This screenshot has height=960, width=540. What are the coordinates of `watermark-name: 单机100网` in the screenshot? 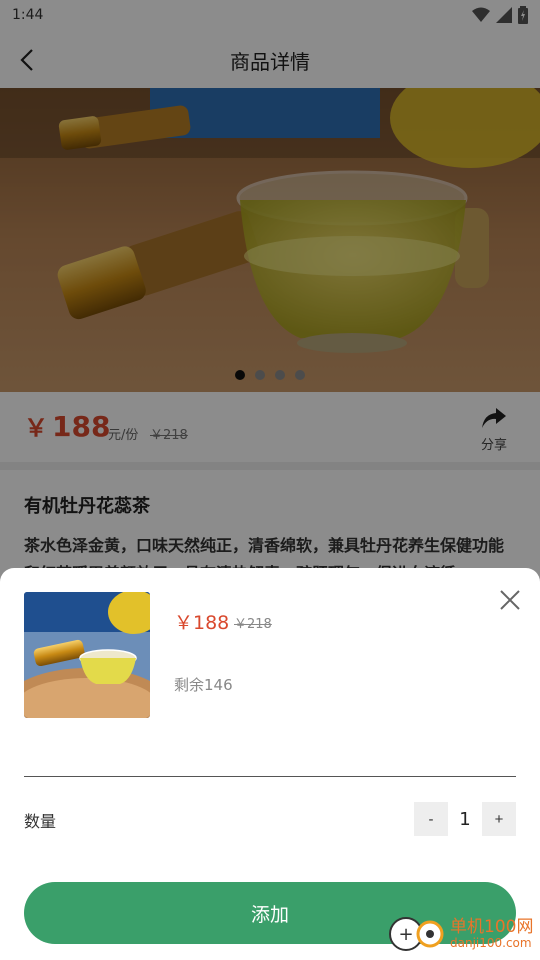 It's located at (492, 927).